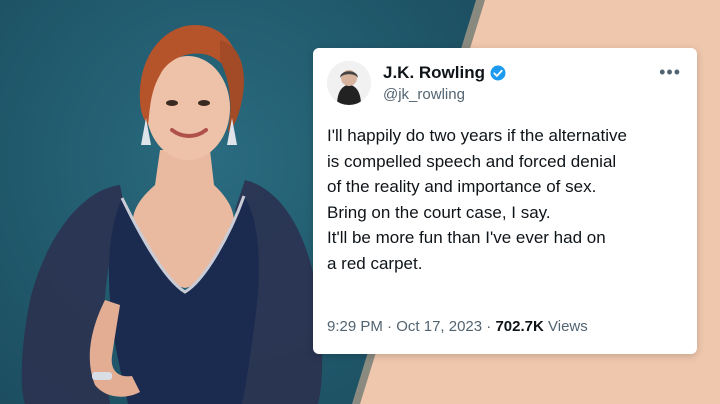 The image size is (720, 404). What do you see at coordinates (519, 326) in the screenshot?
I see `views-count: 702.7K` at bounding box center [519, 326].